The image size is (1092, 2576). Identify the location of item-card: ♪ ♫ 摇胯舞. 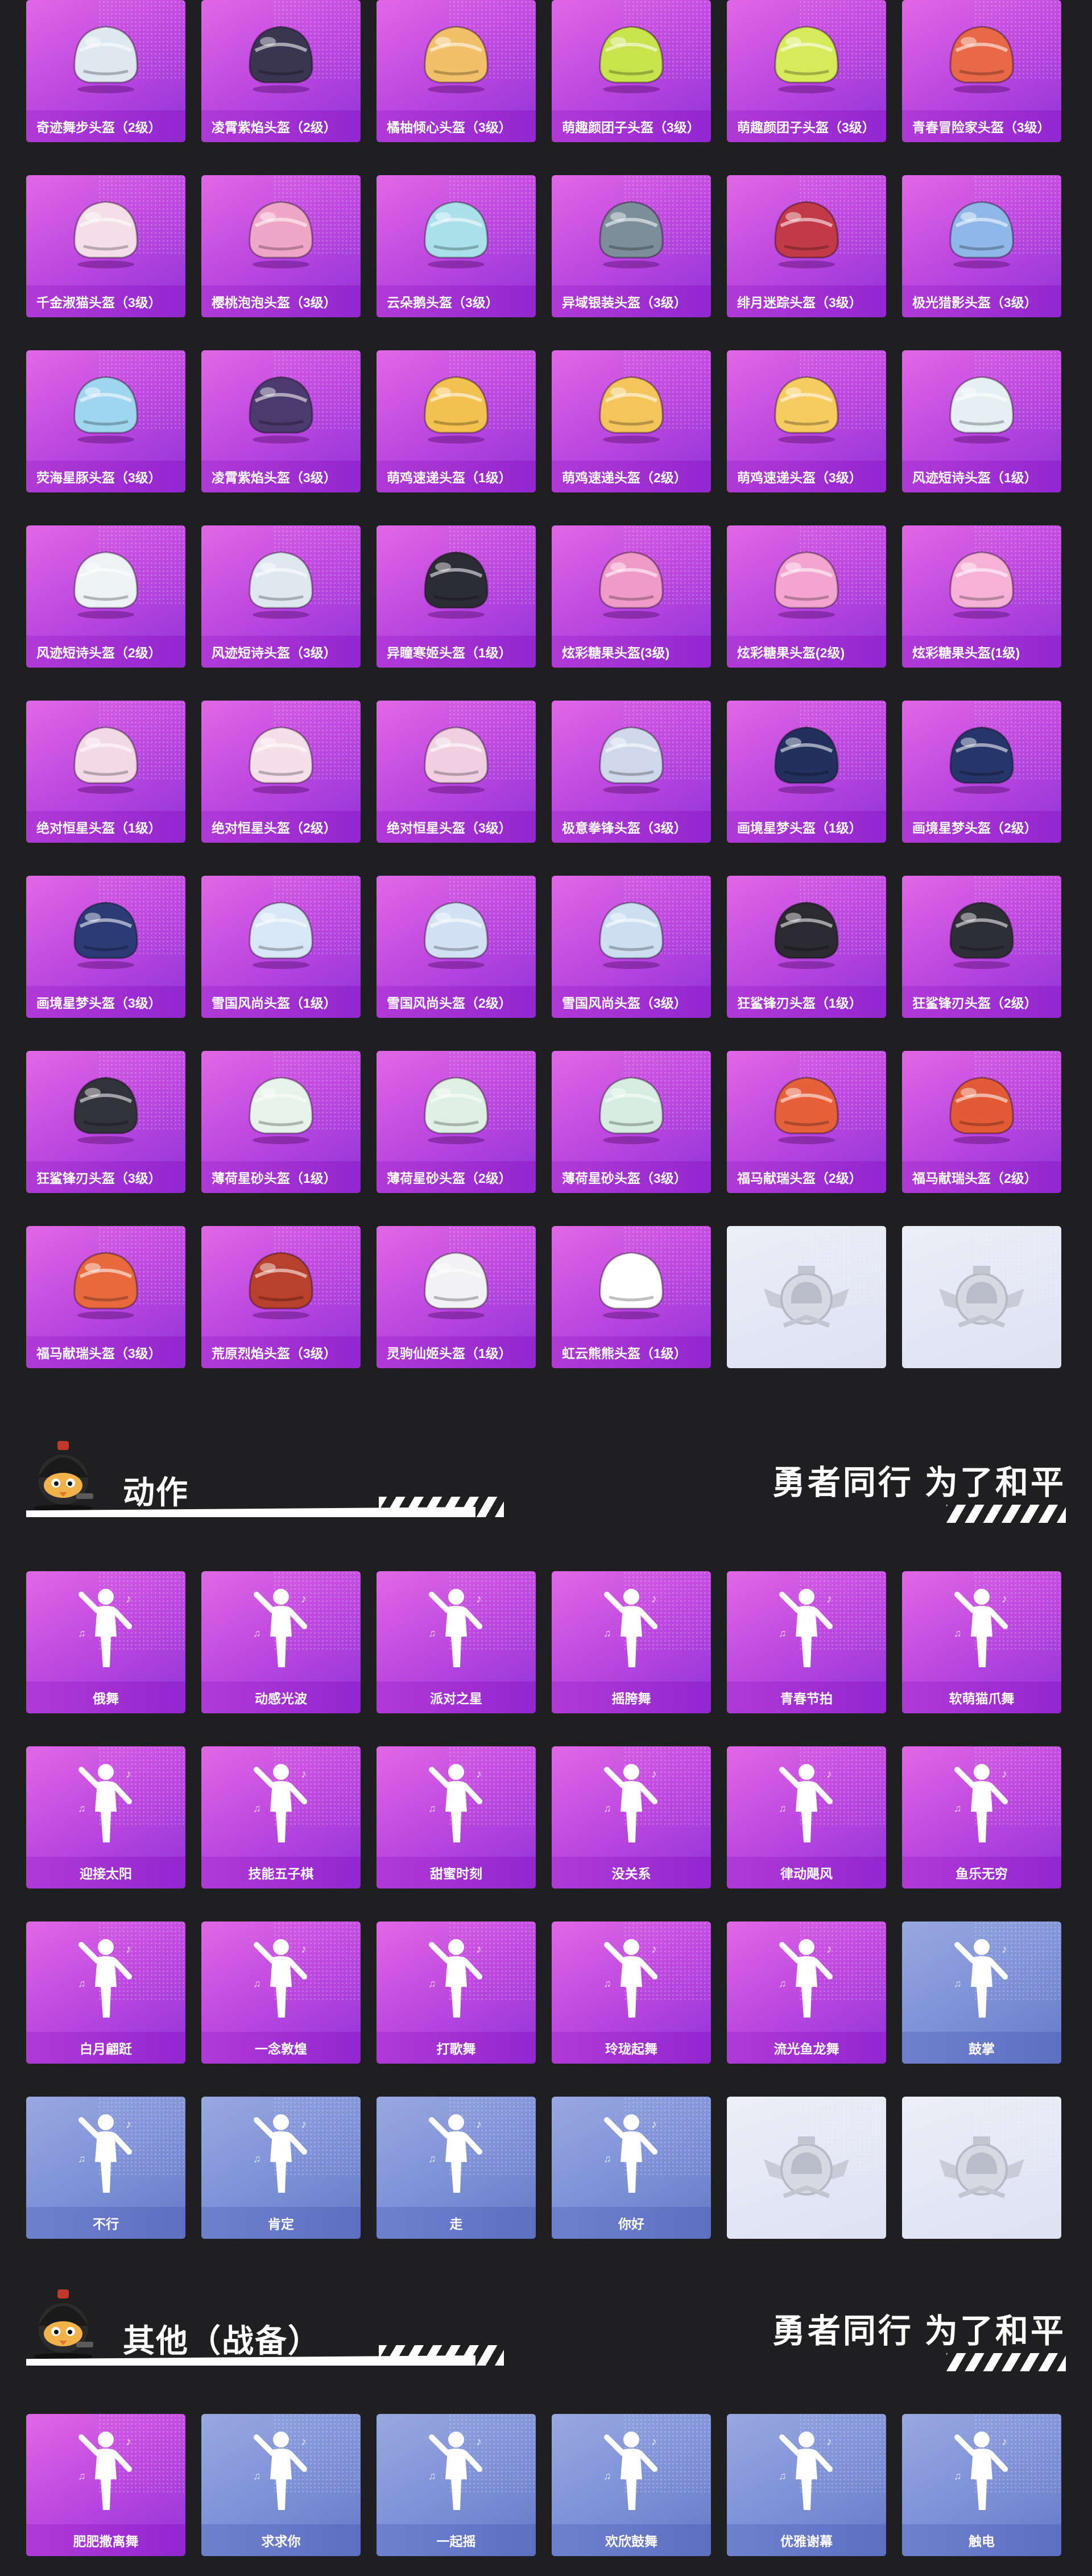
(631, 1642).